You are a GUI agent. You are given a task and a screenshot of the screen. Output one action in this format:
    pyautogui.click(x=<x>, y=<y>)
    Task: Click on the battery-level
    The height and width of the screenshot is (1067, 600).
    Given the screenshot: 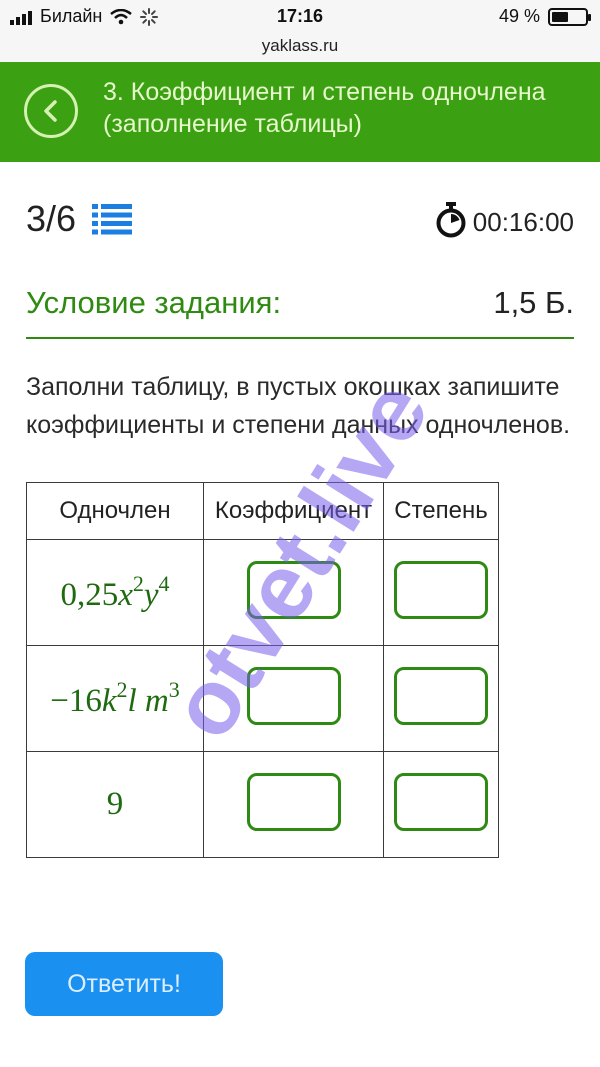 What is the action you would take?
    pyautogui.click(x=560, y=16)
    